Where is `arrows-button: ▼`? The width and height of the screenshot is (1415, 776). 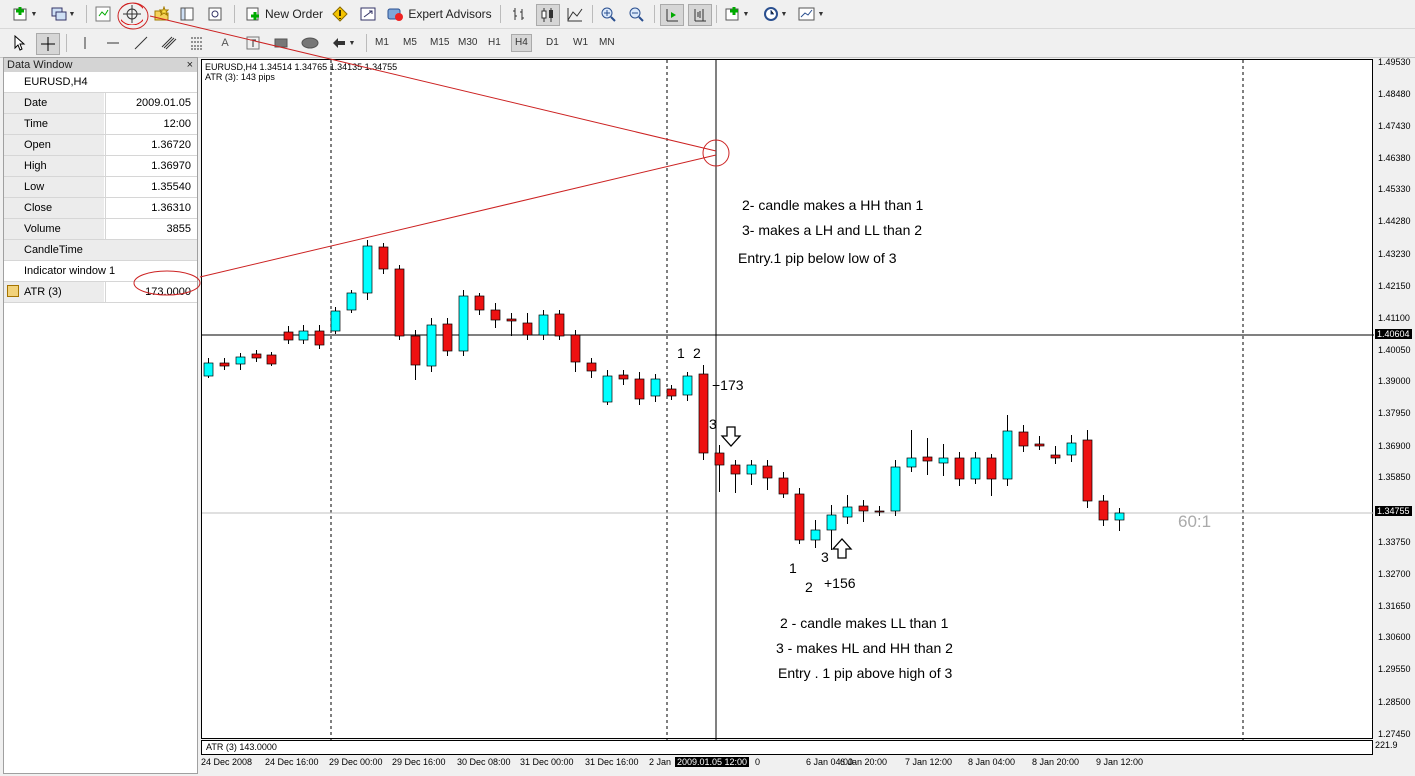
arrows-button: ▼ is located at coordinates (343, 43).